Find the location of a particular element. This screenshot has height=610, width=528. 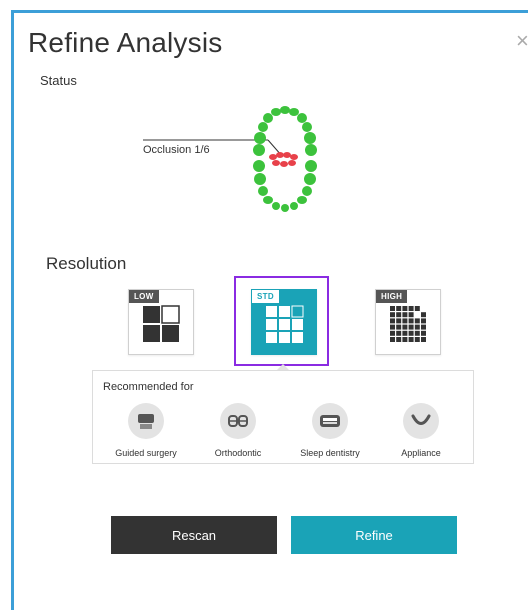

std-grid-icon is located at coordinates (285, 324).